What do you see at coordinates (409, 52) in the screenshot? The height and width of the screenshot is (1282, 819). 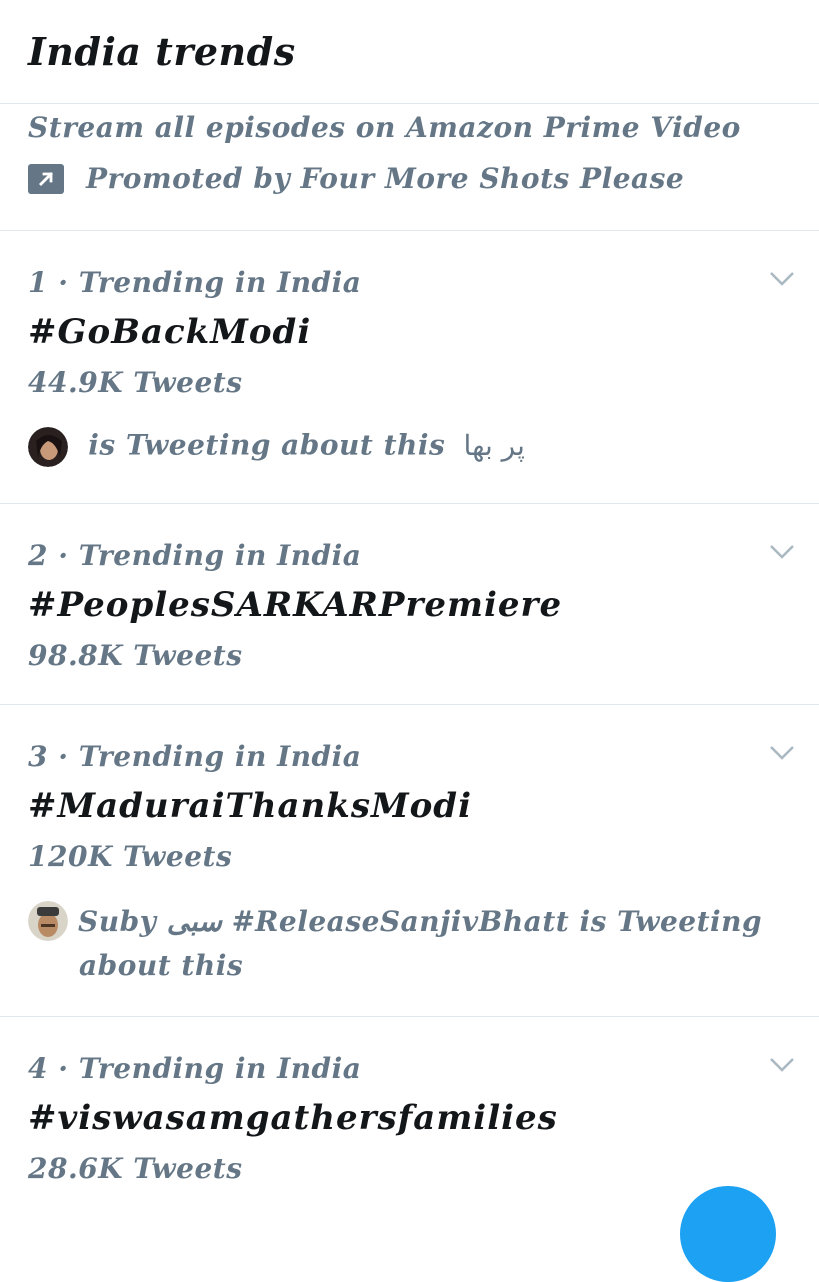 I see `page-header: India trends` at bounding box center [409, 52].